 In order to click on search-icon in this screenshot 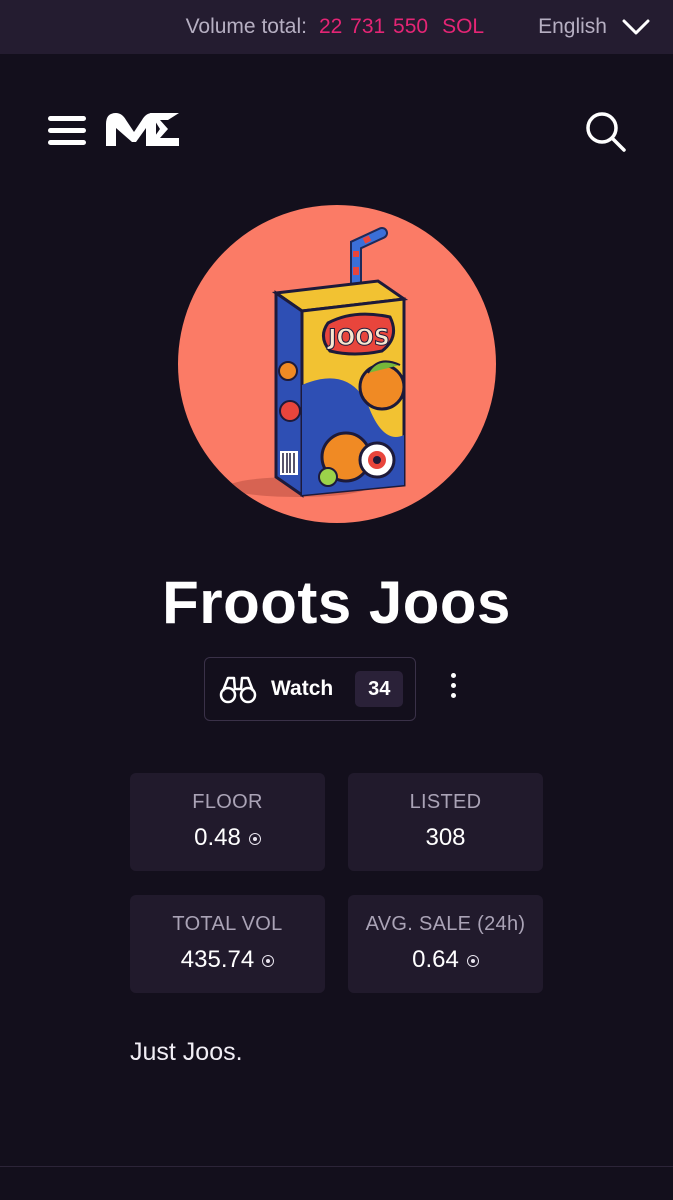, I will do `click(605, 131)`.